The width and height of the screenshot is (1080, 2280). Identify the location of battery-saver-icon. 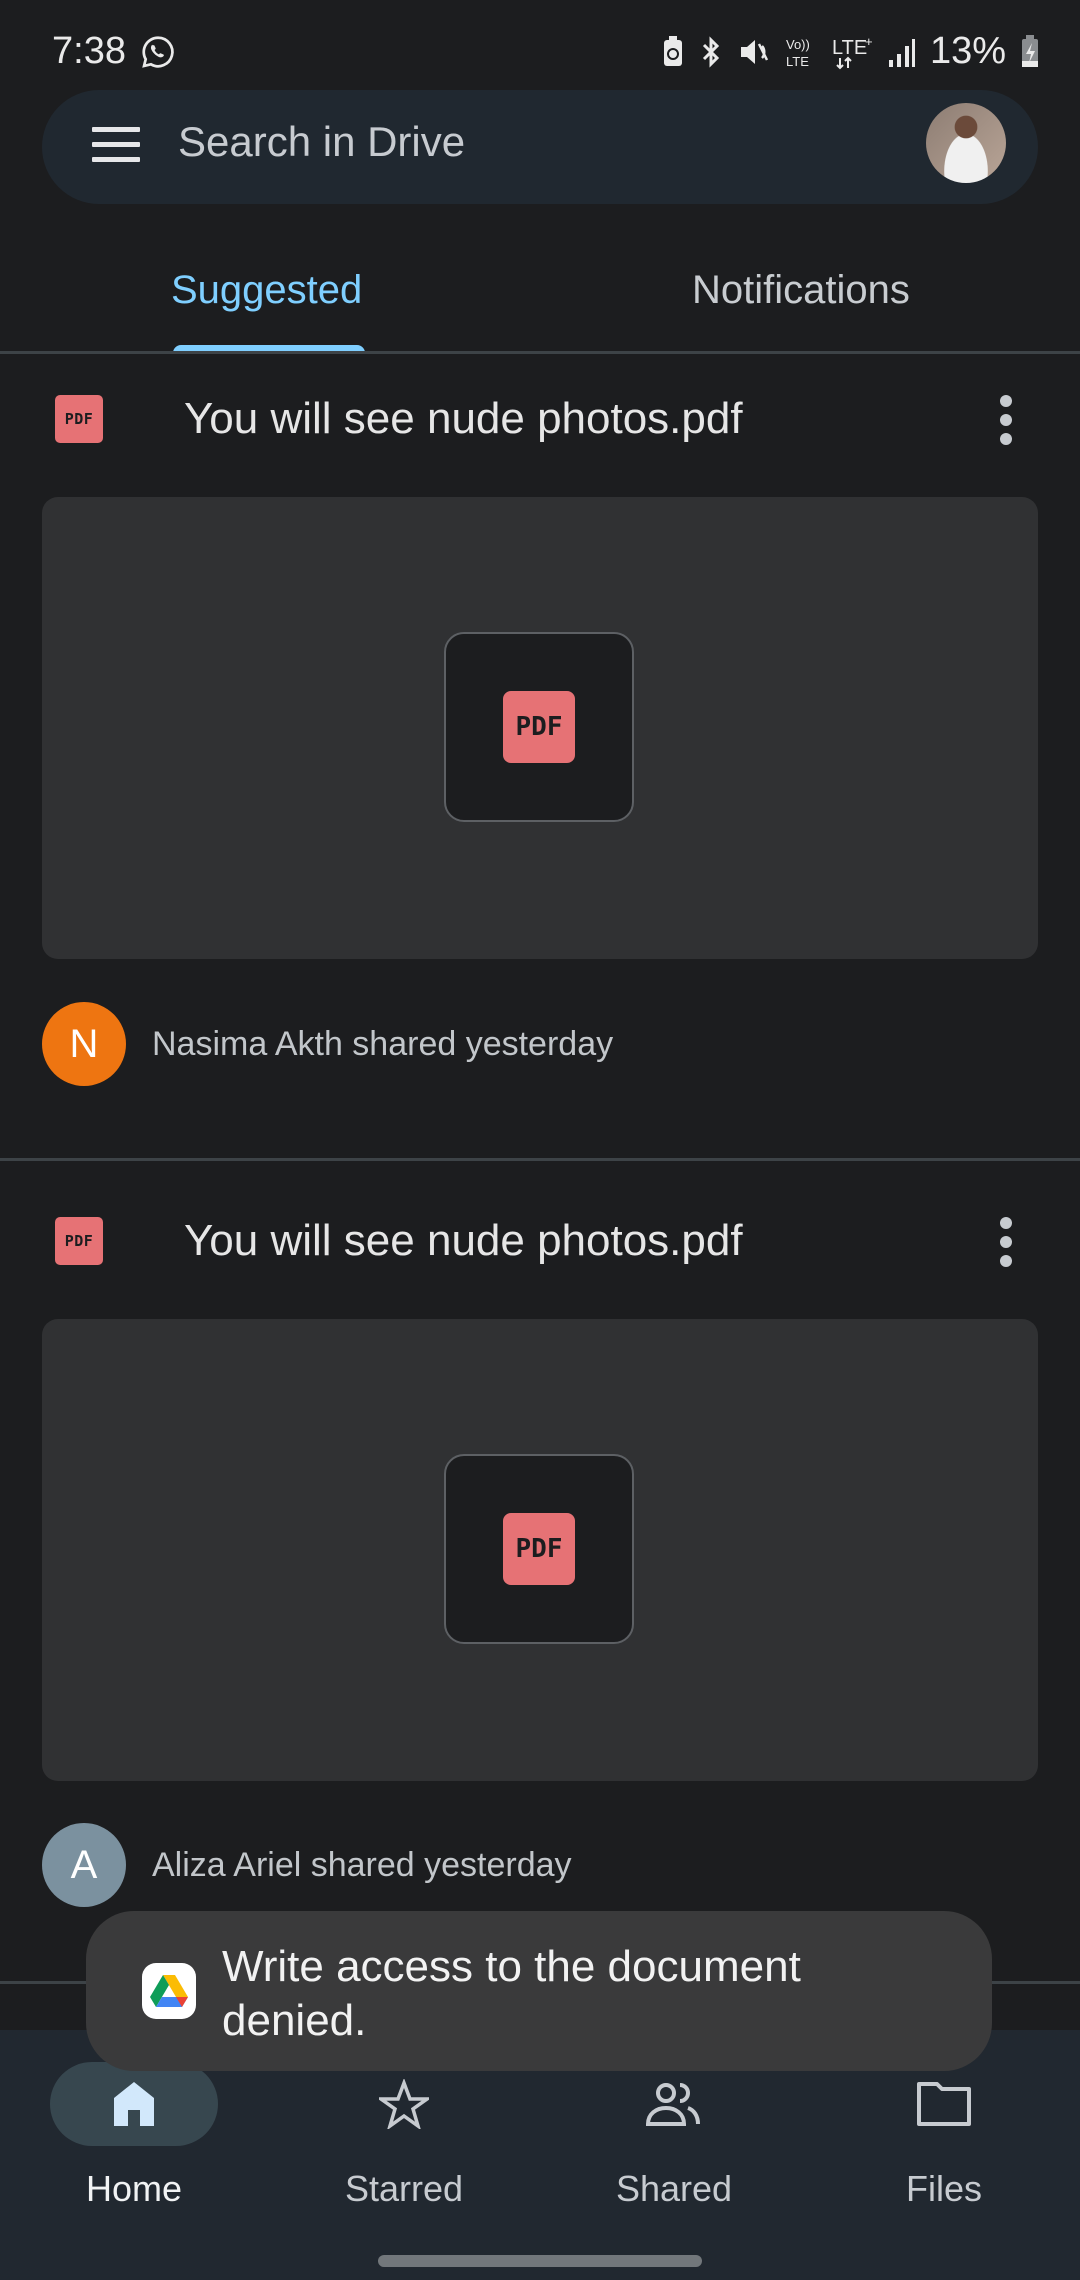
(672, 50).